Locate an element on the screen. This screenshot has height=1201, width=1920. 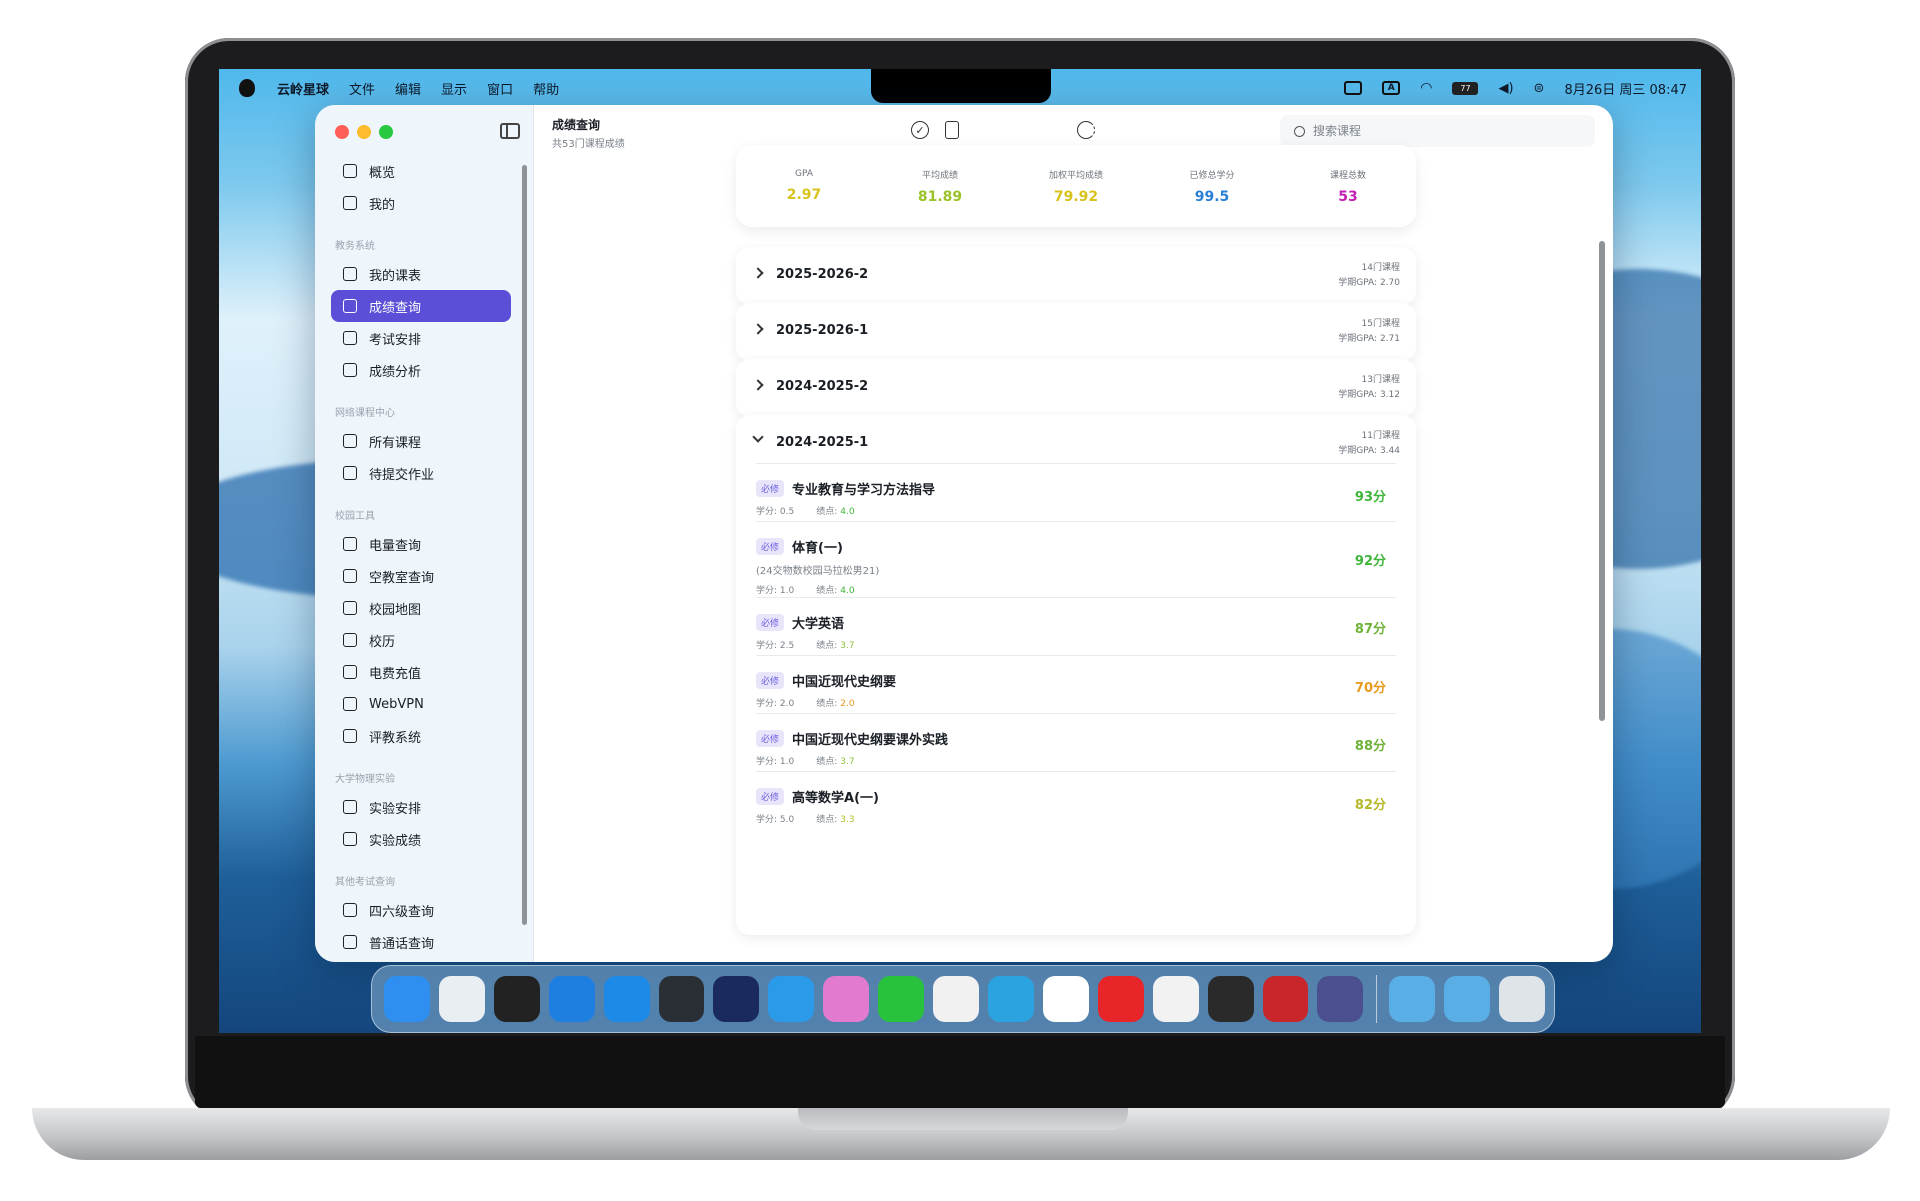
stat-label: 已修总学分 is located at coordinates (1212, 175).